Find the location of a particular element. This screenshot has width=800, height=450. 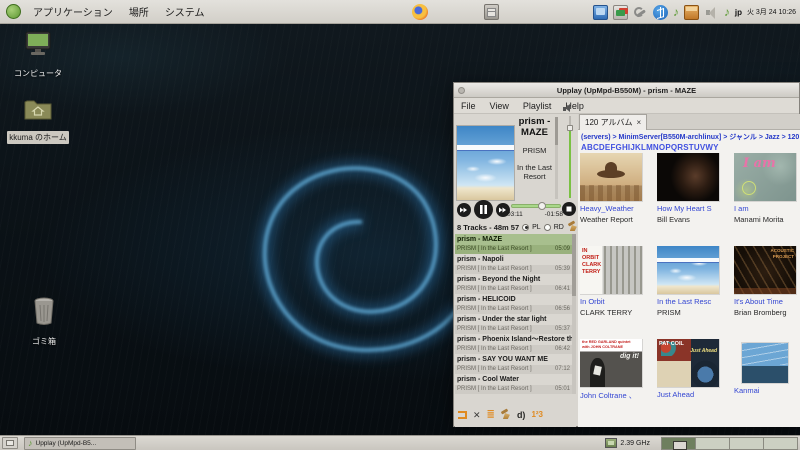

desktop-icon-home: kkuma のホーム is located at coordinates (38, 120).